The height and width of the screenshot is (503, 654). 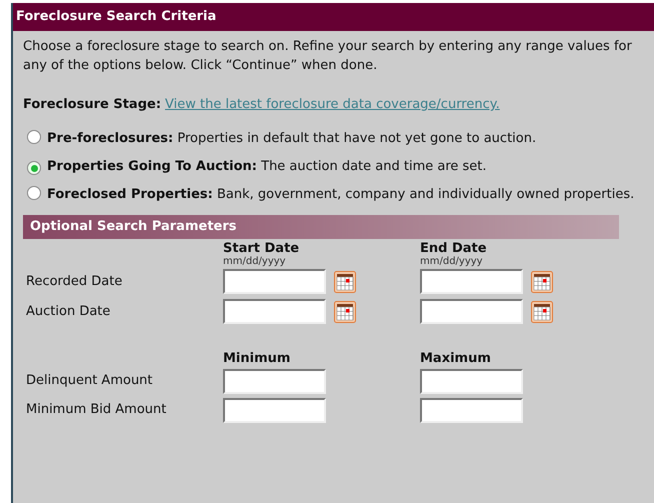 I want to click on row-label: Minimum Bid Amount, so click(x=96, y=410).